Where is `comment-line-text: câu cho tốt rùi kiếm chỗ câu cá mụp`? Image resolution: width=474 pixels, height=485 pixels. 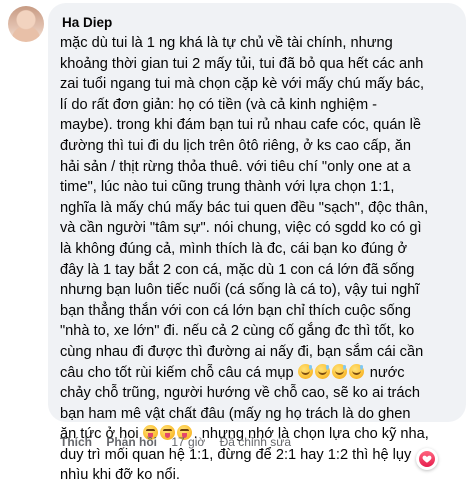 comment-line-text: câu cho tốt rùi kiếm chỗ câu cá mụp is located at coordinates (177, 372).